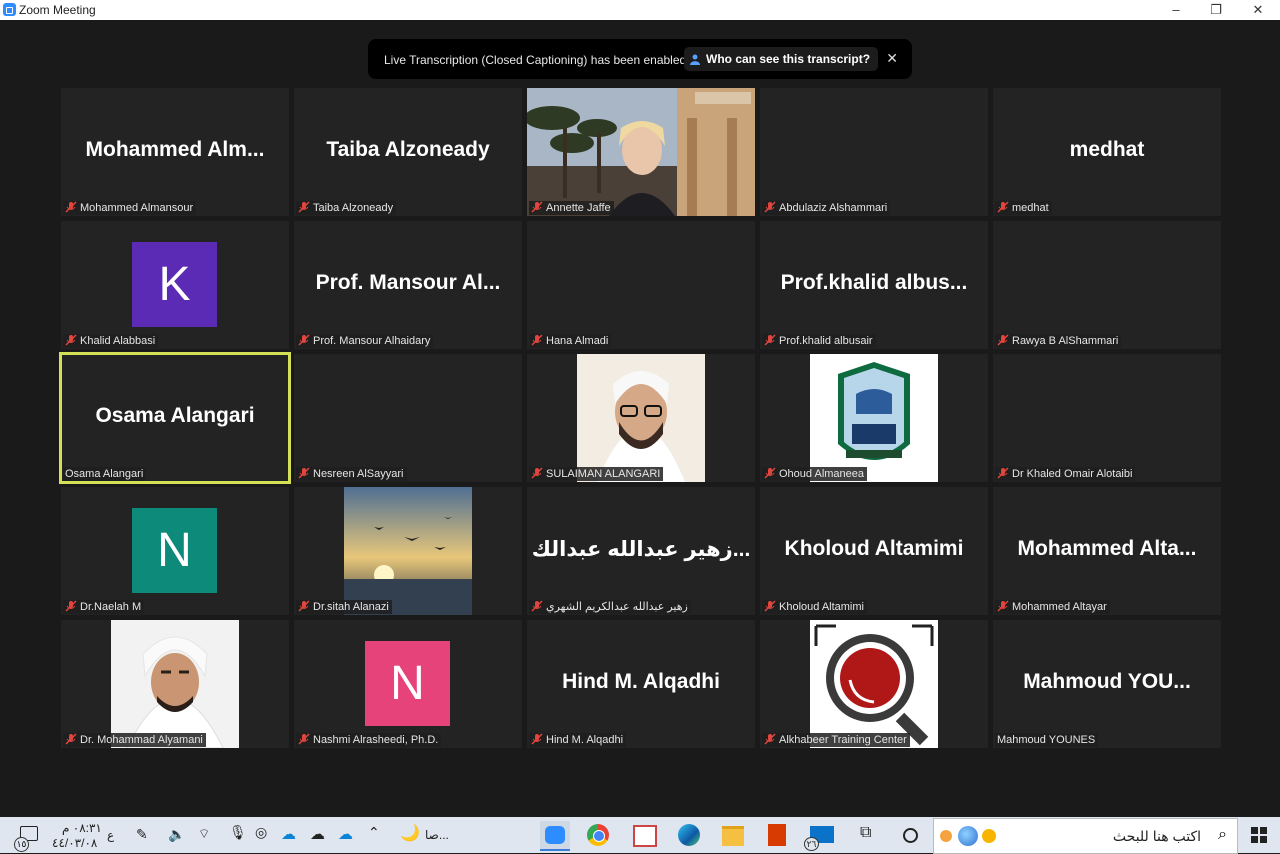  I want to click on participant-display-name: Kholoud Altamimi, so click(874, 548).